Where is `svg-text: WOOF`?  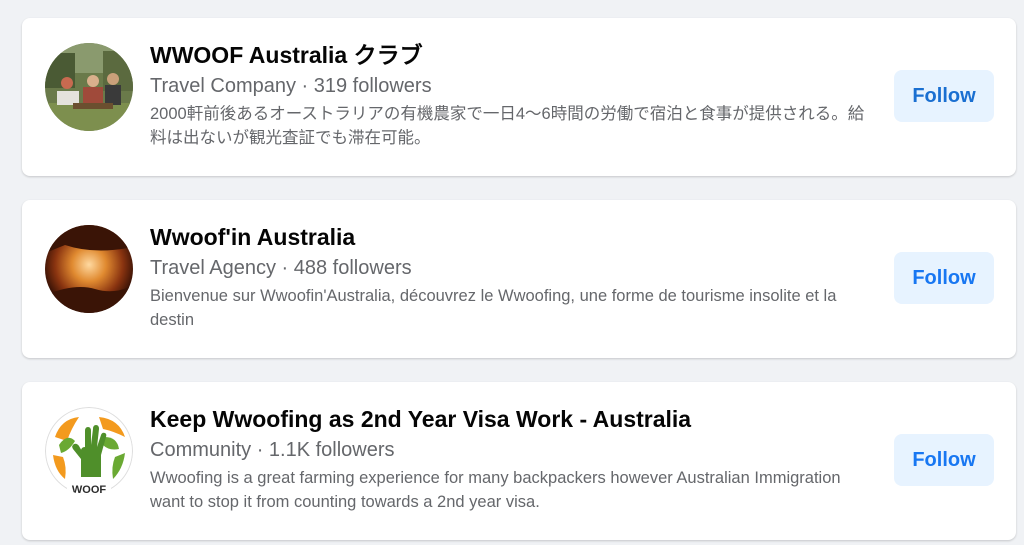 svg-text: WOOF is located at coordinates (89, 489).